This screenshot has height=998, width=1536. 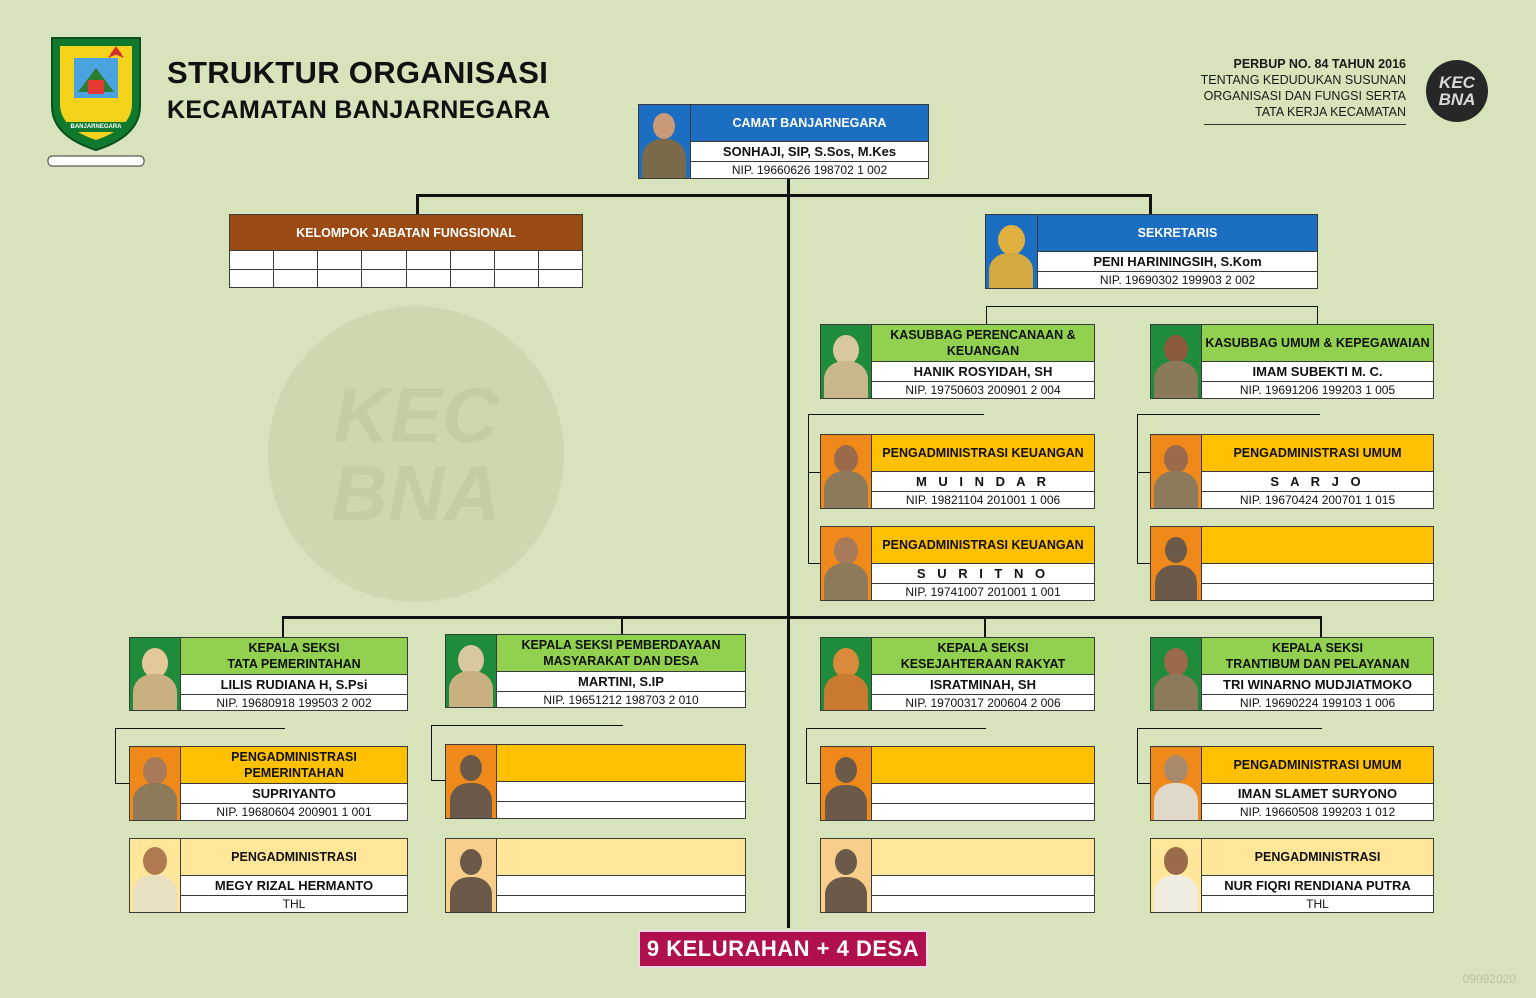 What do you see at coordinates (294, 648) in the screenshot?
I see `seksi-pemerintahan-title-1: KEPALA SEKSI` at bounding box center [294, 648].